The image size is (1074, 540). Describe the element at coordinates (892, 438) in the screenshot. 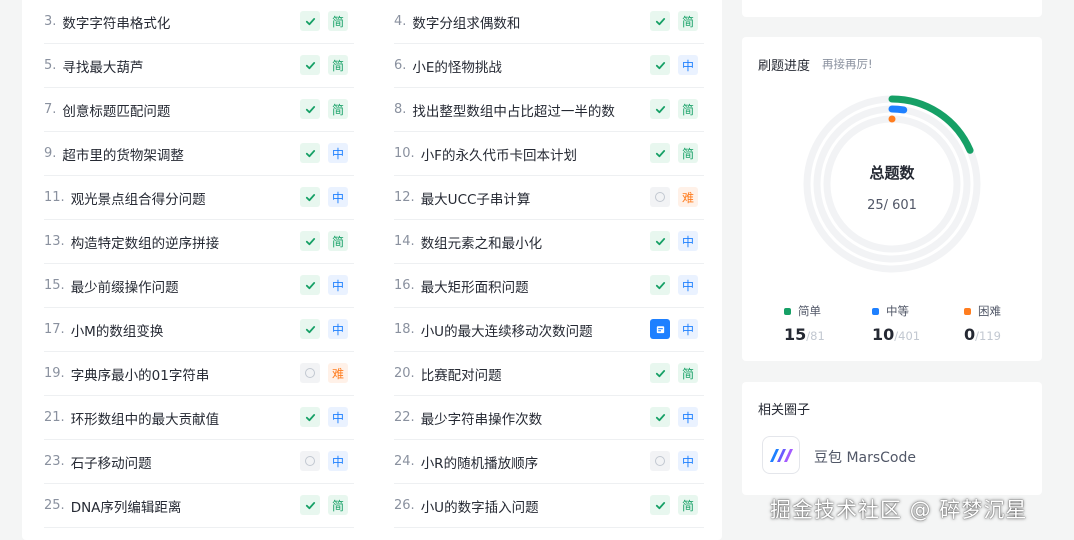

I see `related-circle-card: 相关圈子 豆包 MarsCode` at that location.